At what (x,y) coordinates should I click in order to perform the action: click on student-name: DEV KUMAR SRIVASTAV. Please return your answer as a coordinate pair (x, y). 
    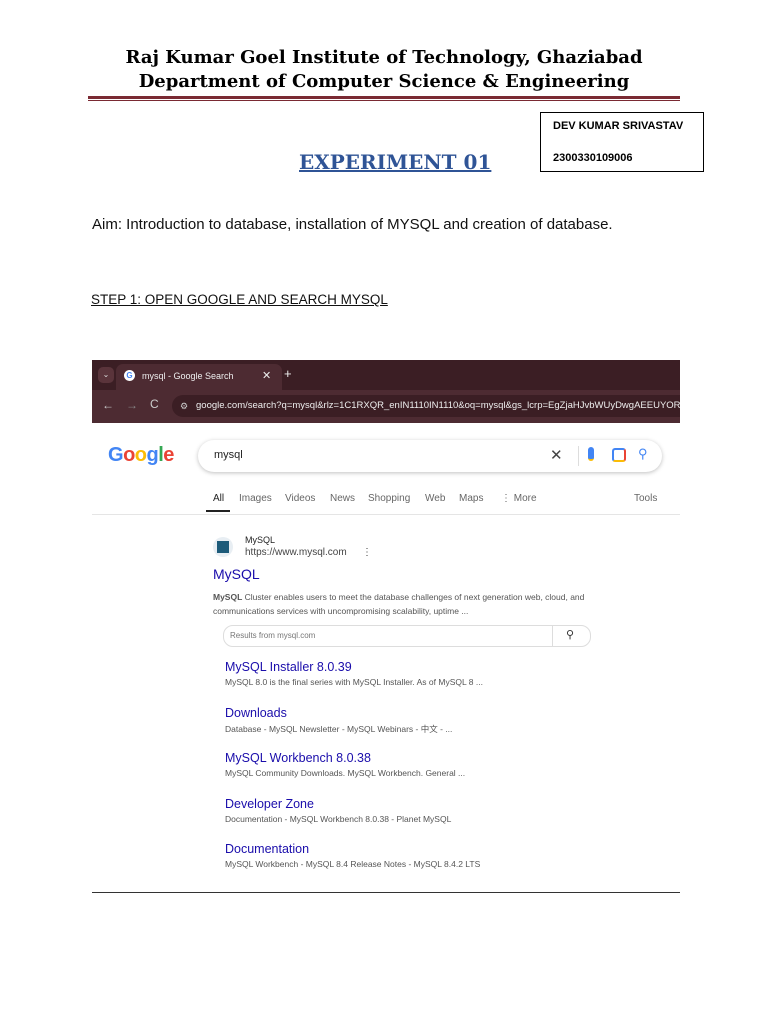
    Looking at the image, I should click on (618, 126).